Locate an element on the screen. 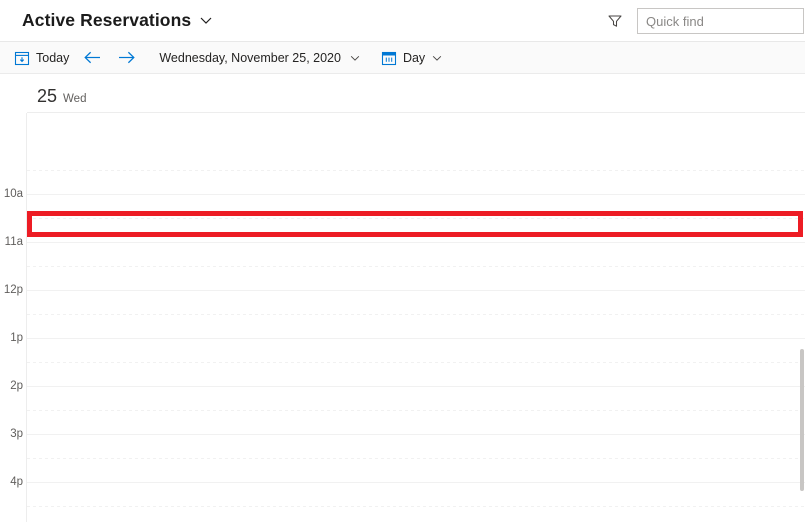  day-column-header: 25 Wed is located at coordinates (416, 93).